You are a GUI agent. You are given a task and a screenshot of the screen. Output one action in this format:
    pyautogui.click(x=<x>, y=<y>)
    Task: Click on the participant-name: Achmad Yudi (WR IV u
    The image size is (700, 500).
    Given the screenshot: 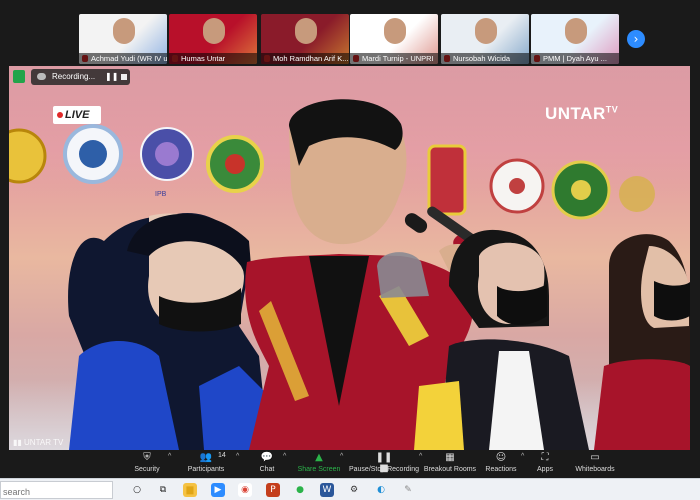 What is the action you would take?
    pyautogui.click(x=123, y=58)
    